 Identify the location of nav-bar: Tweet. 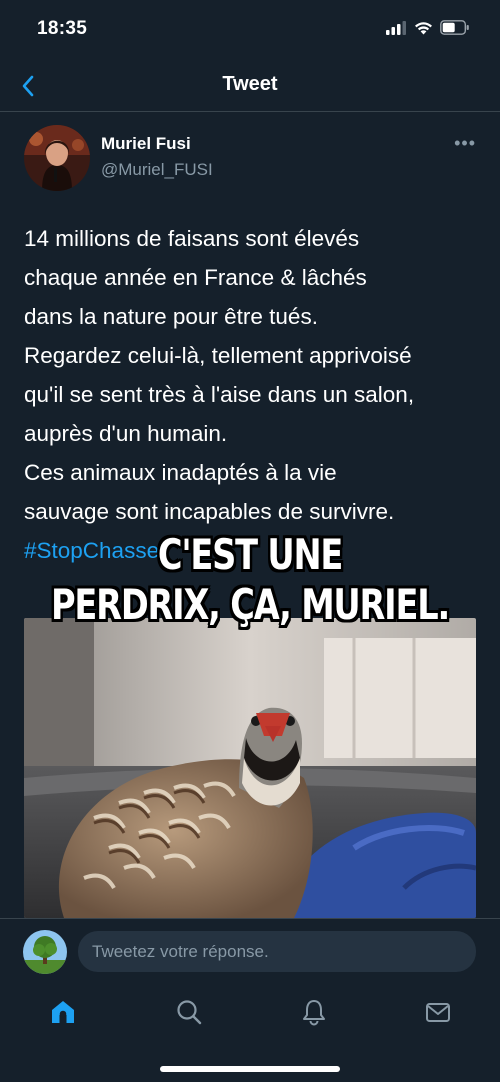
(250, 86).